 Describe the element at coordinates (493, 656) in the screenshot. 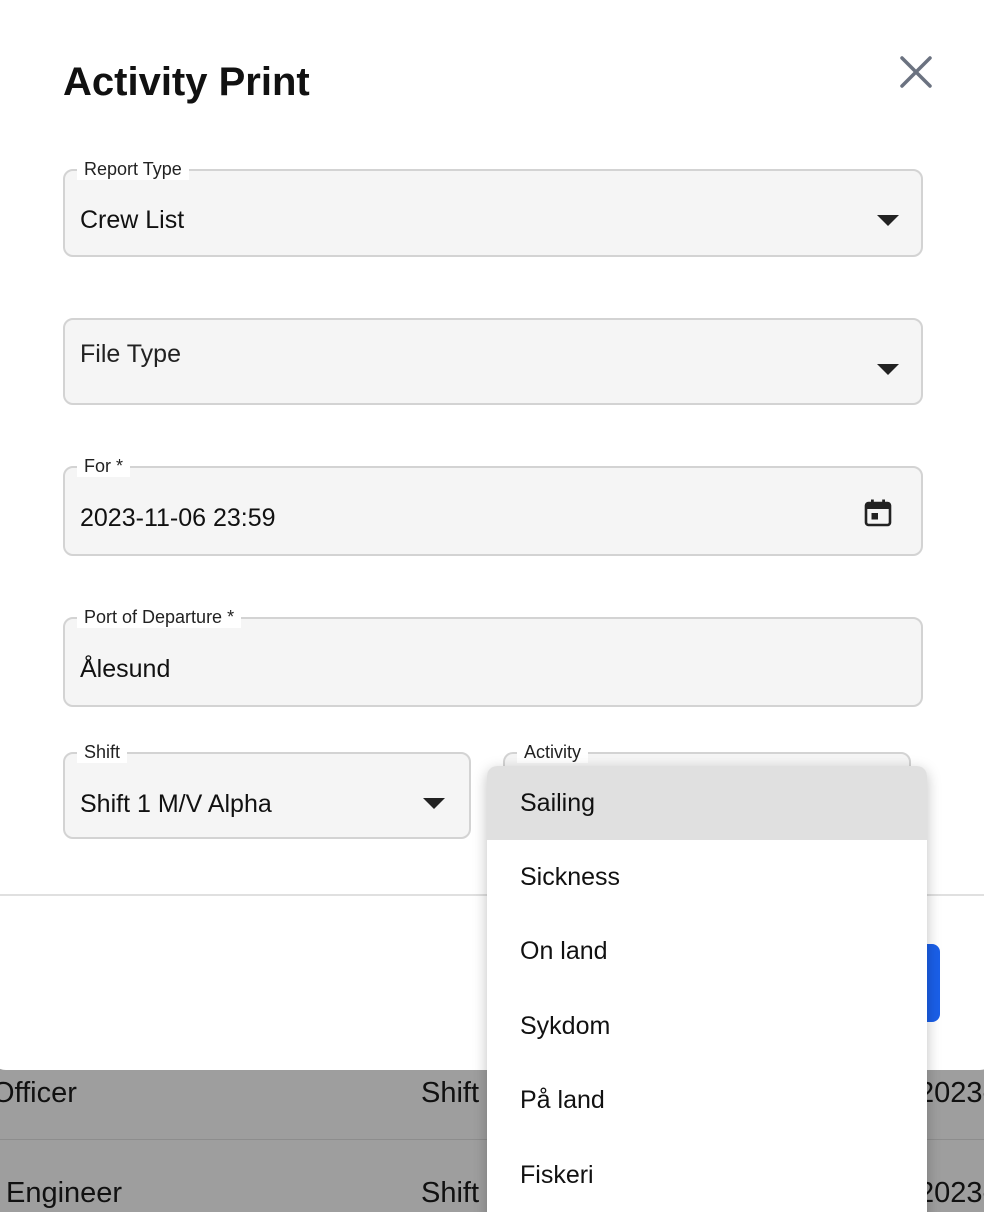

I see `port-of-departure-field: Port of Departure * Ålesund` at that location.